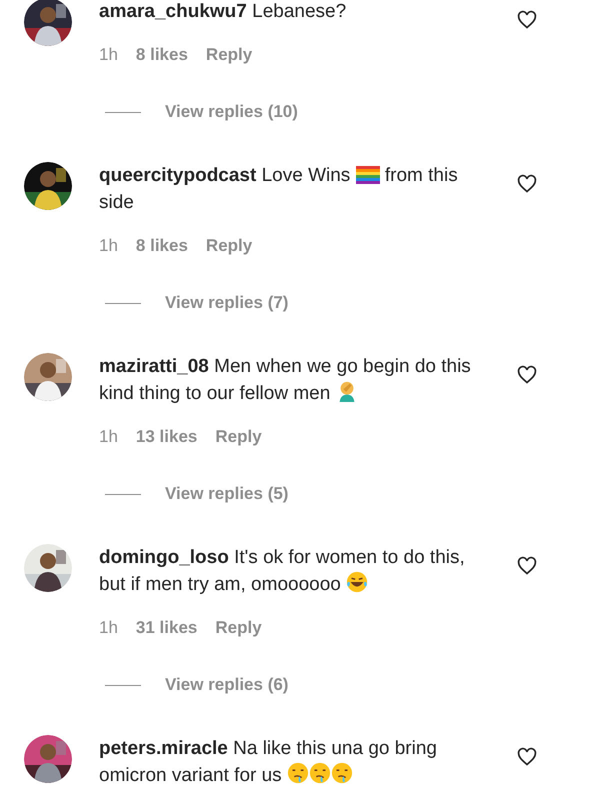  I want to click on comment-text: peters.miracle Na like this una go bring omicron variant for us, so click(268, 762).